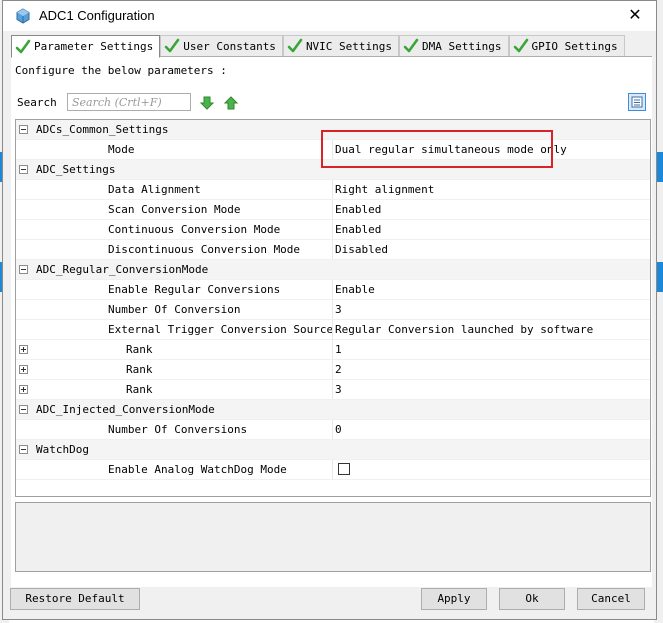 The width and height of the screenshot is (663, 623). Describe the element at coordinates (121, 70) in the screenshot. I see `configure-label: Configure the below parameters :` at that location.